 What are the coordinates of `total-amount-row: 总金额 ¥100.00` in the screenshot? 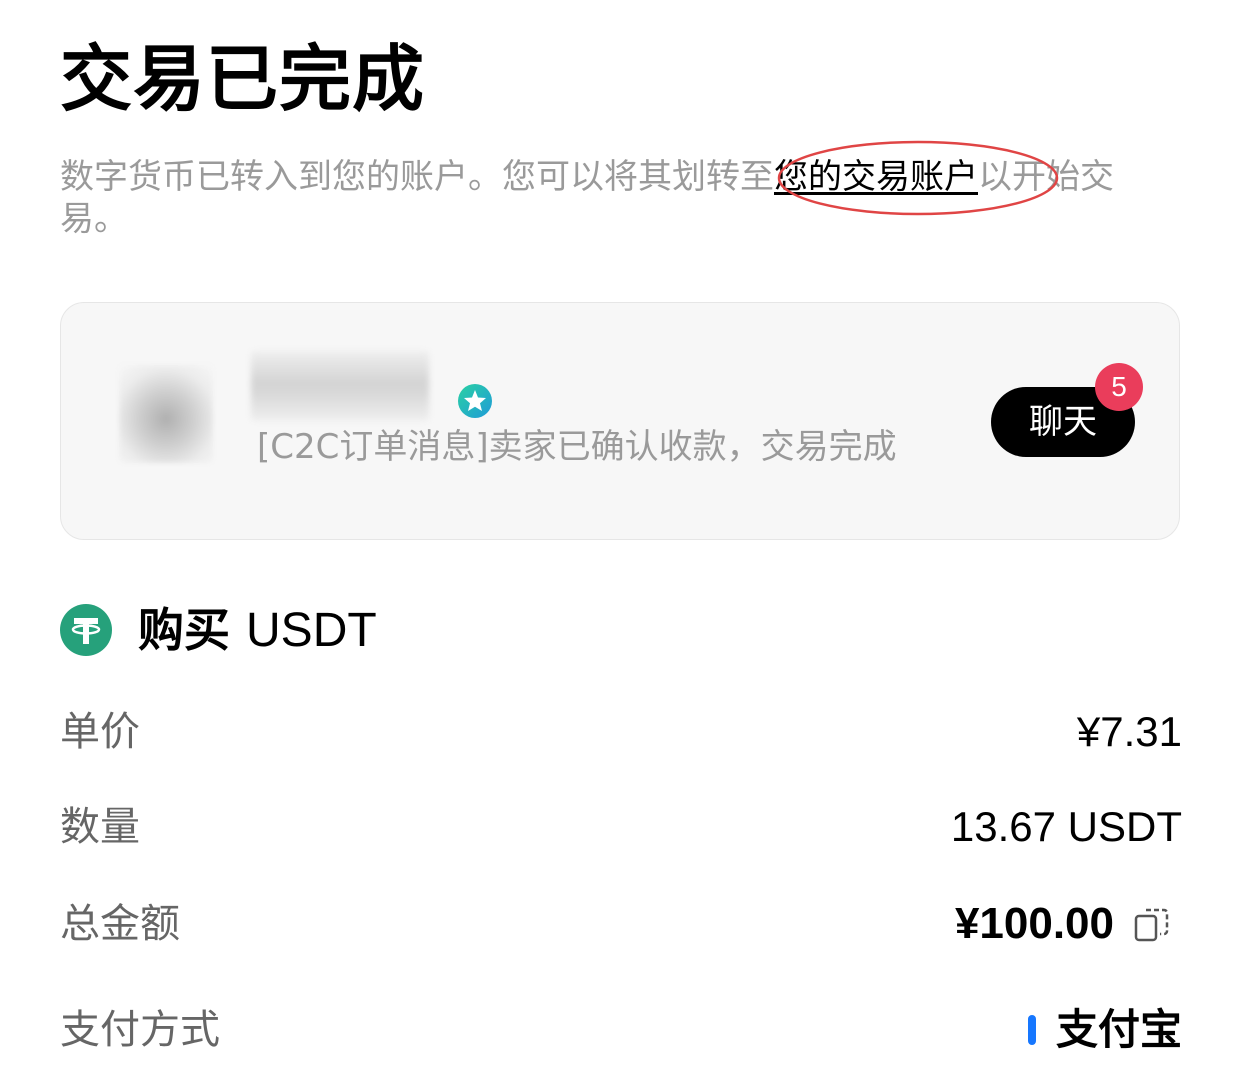 It's located at (621, 924).